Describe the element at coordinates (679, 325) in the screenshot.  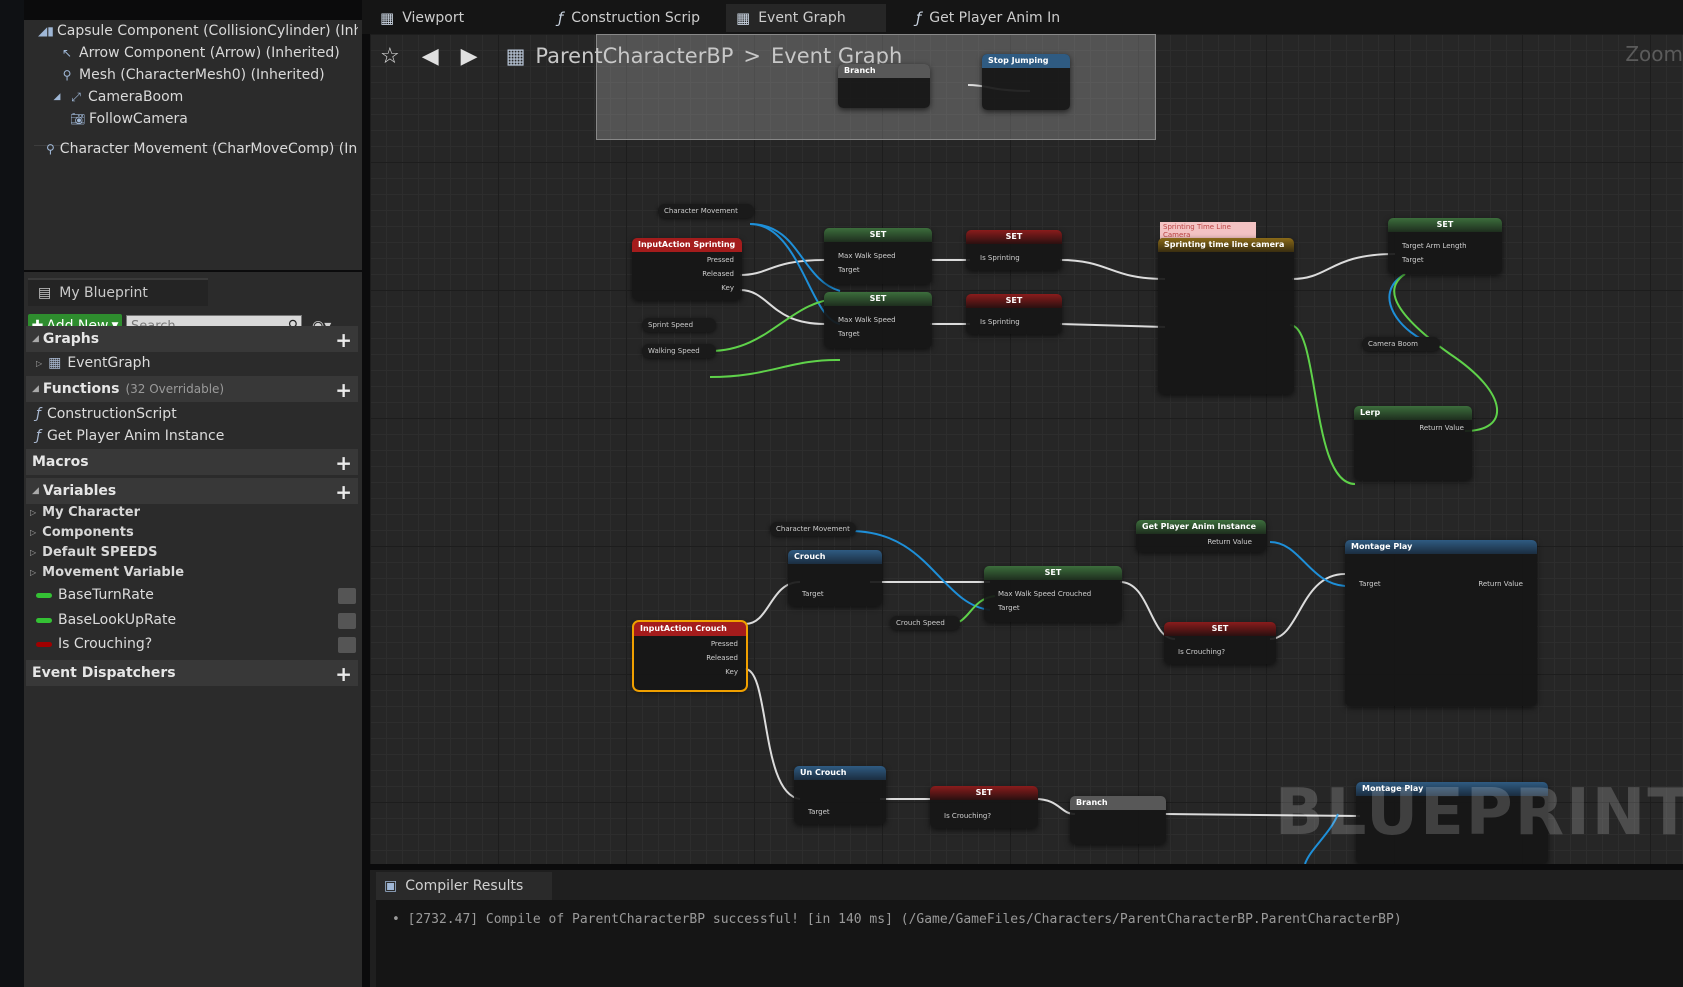
I see `node-get-sprint-speed: Sprint Speed` at that location.